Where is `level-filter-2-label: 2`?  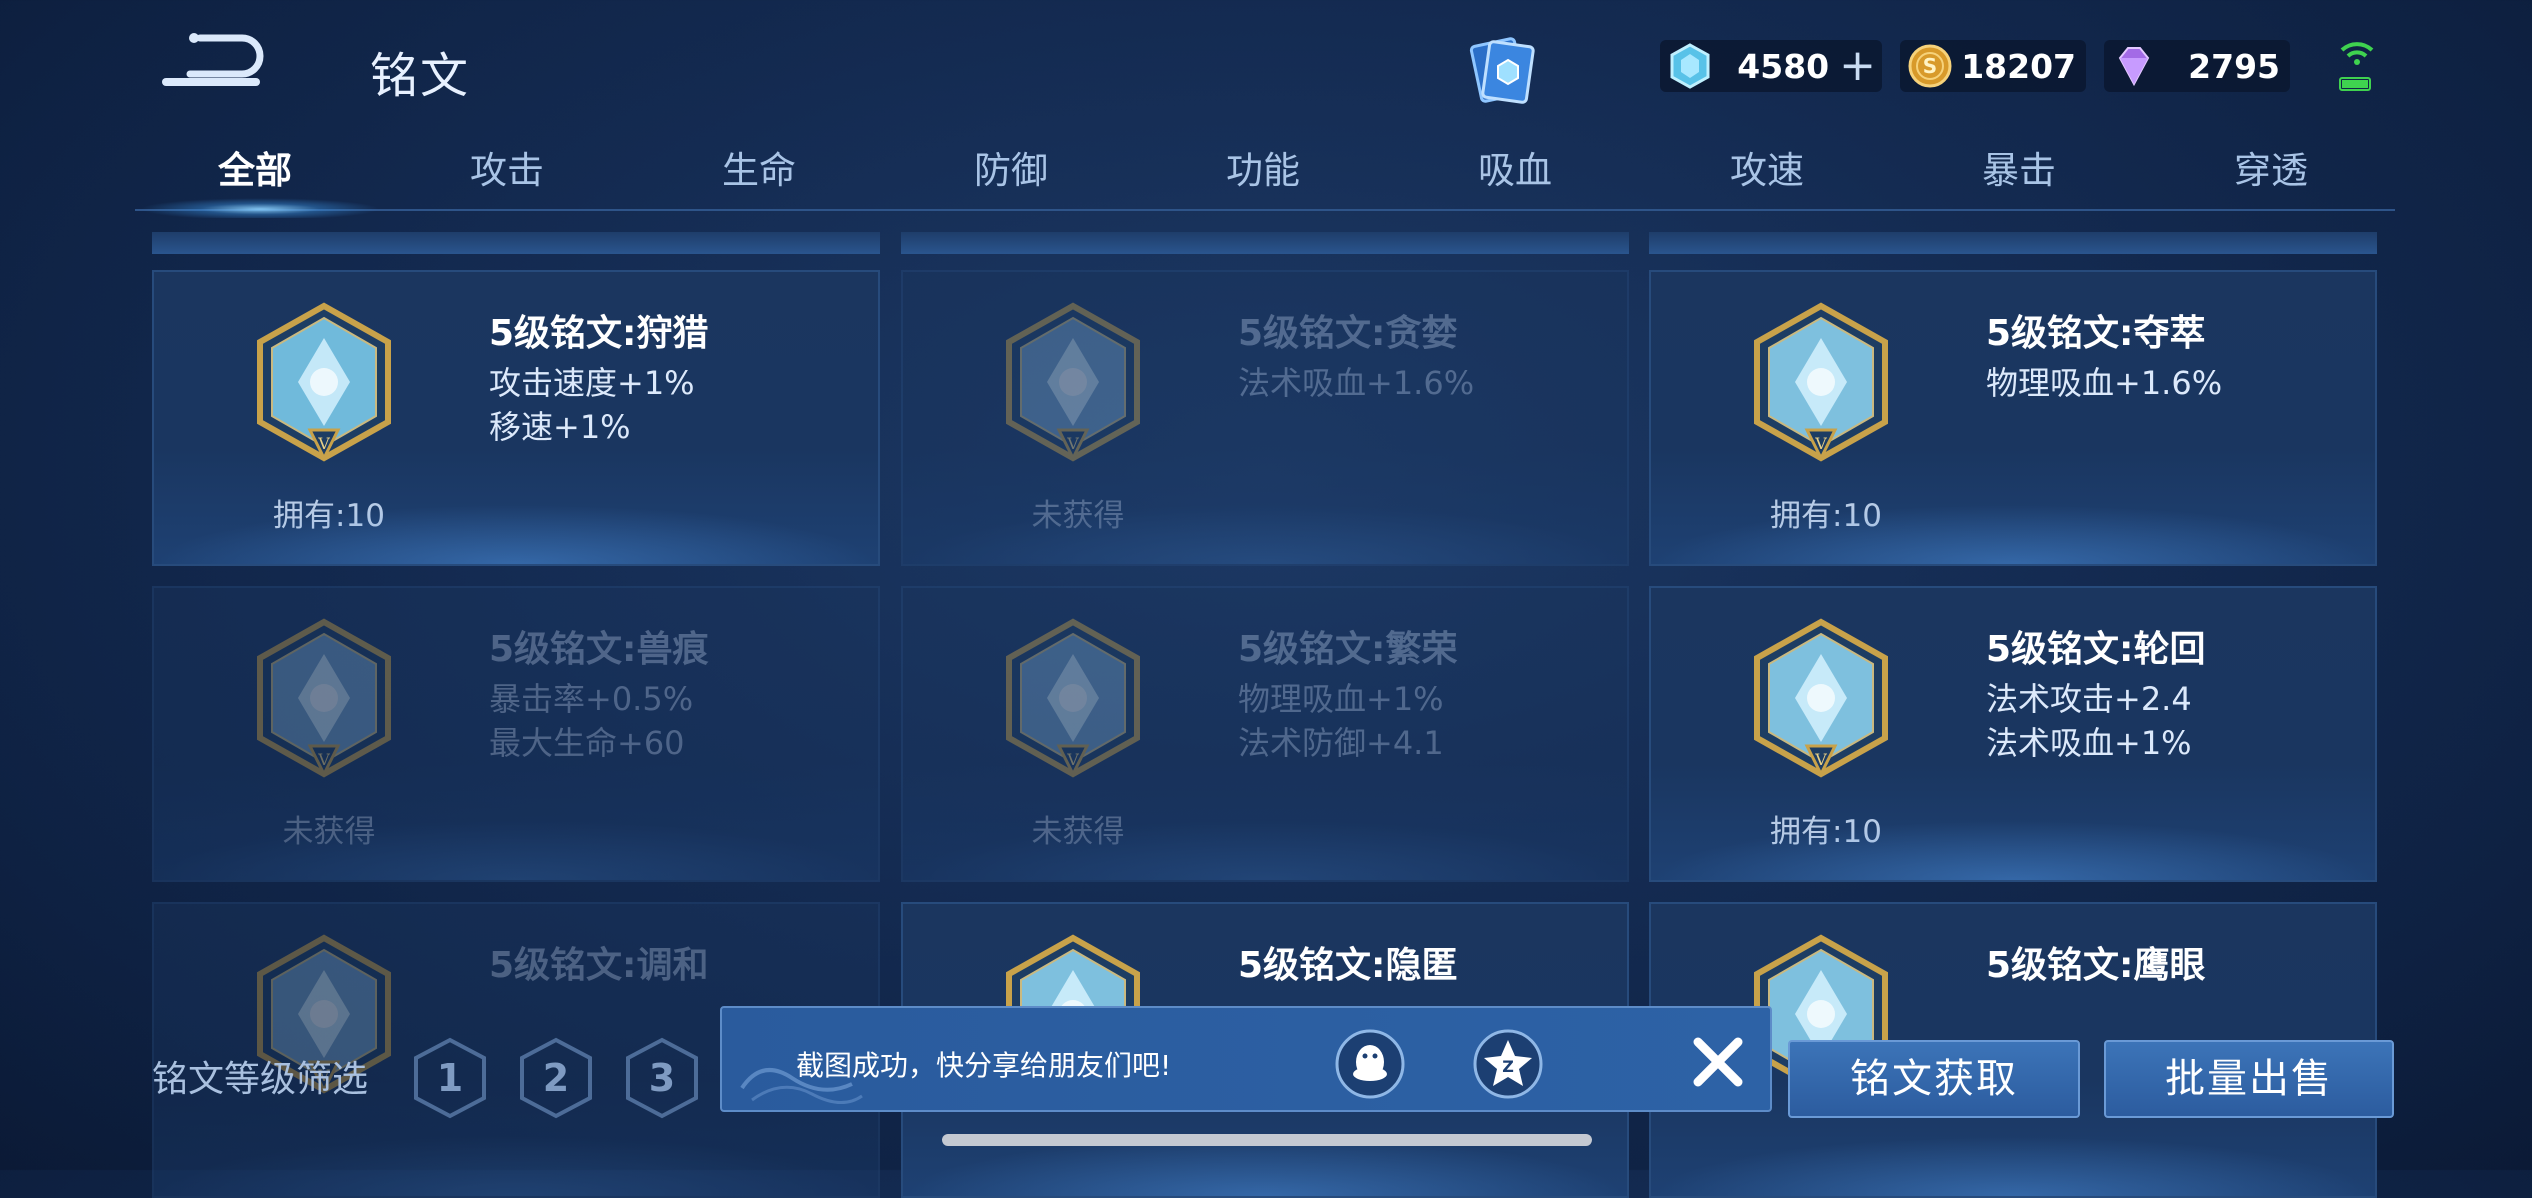 level-filter-2-label: 2 is located at coordinates (556, 1078).